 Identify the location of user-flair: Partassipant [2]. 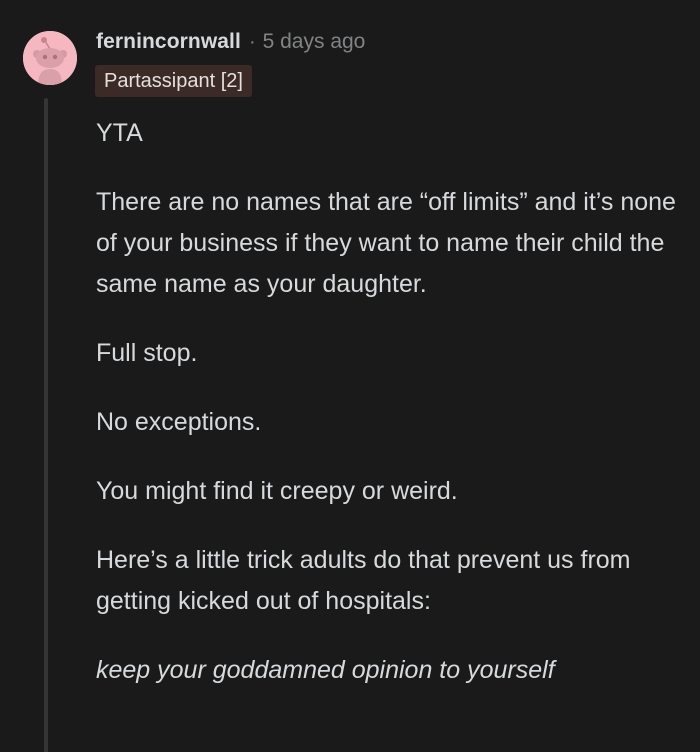
(173, 81).